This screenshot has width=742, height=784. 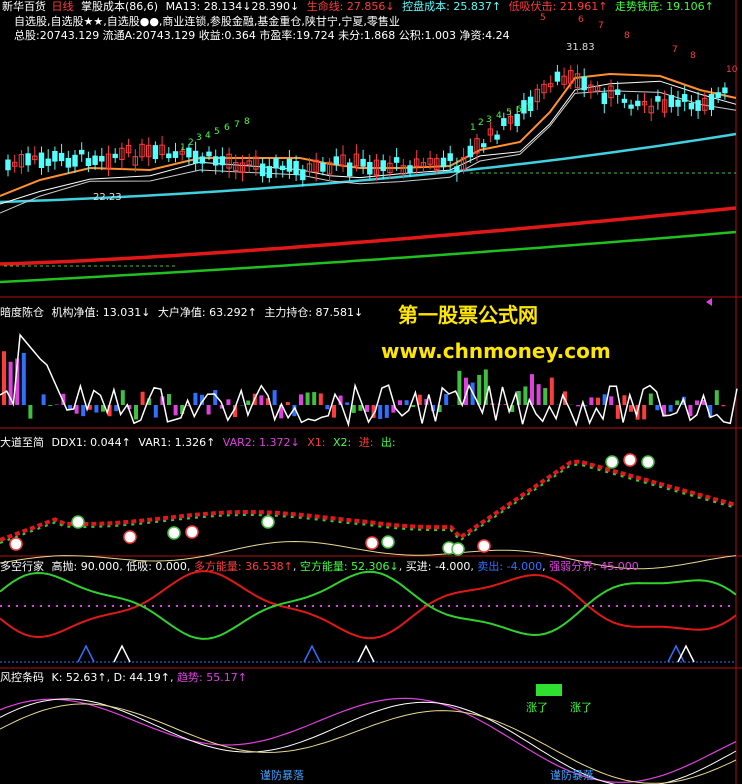 I want to click on panel3-name: 大道至简, so click(x=22, y=442).